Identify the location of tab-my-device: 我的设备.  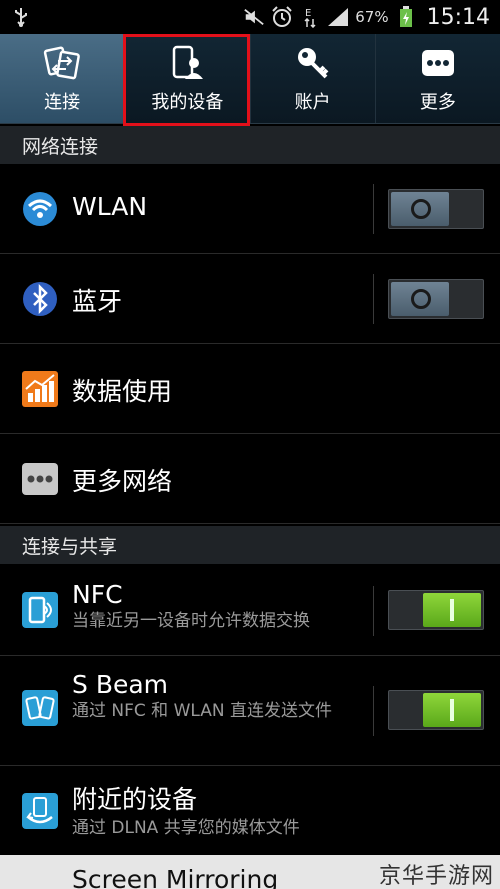
(188, 78).